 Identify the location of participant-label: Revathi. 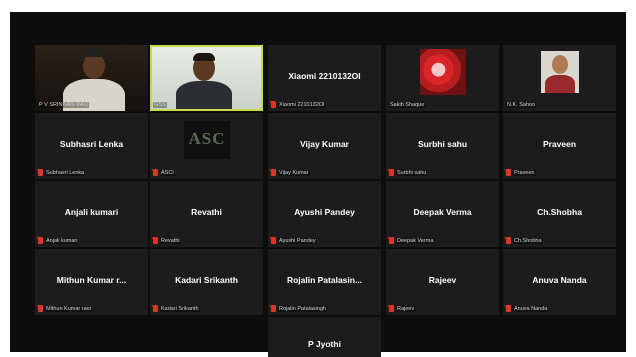
(170, 240).